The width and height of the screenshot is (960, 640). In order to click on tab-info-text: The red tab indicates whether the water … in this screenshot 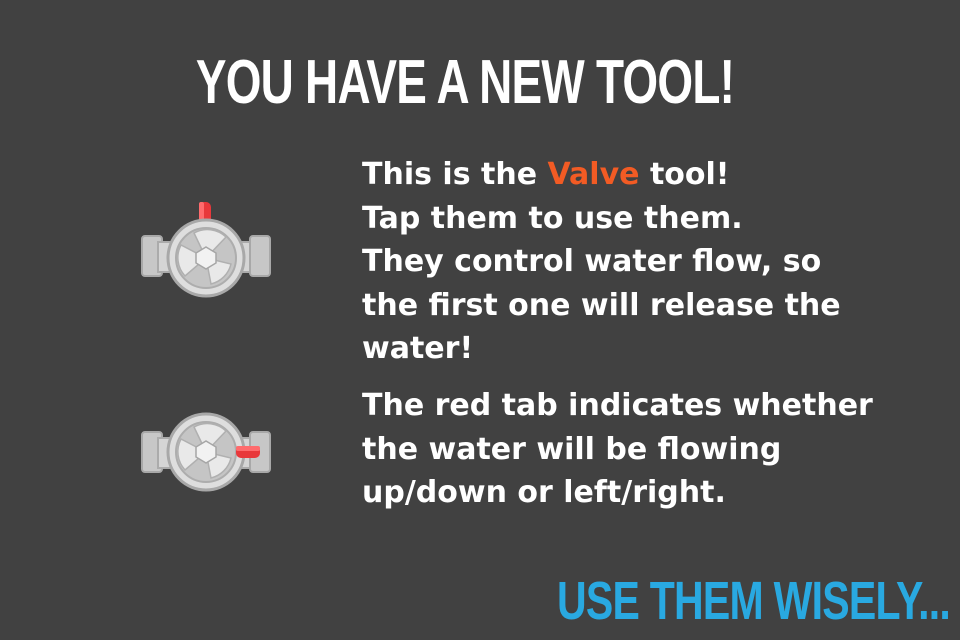, I will do `click(617, 449)`.